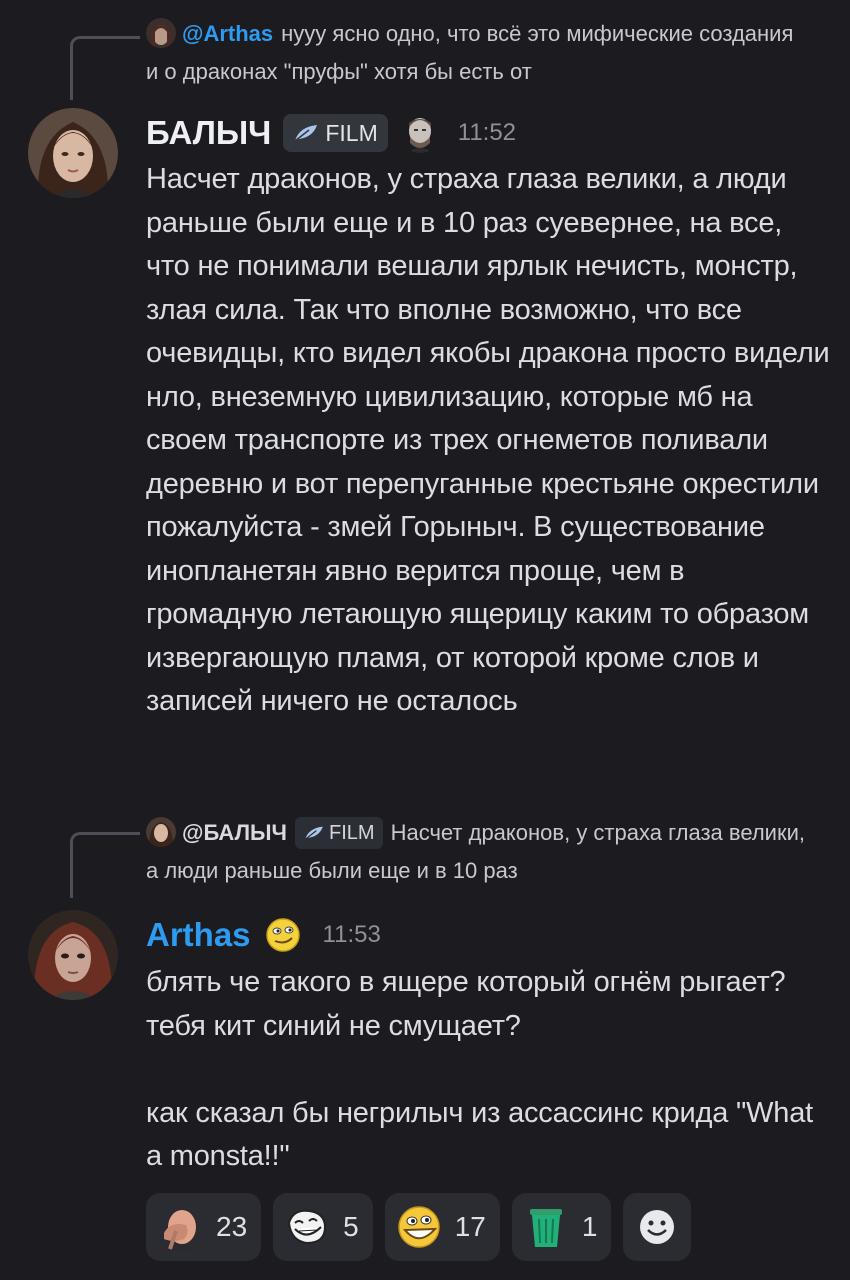 Image resolution: width=850 pixels, height=1280 pixels. I want to click on role-tag-label: FILM, so click(351, 132).